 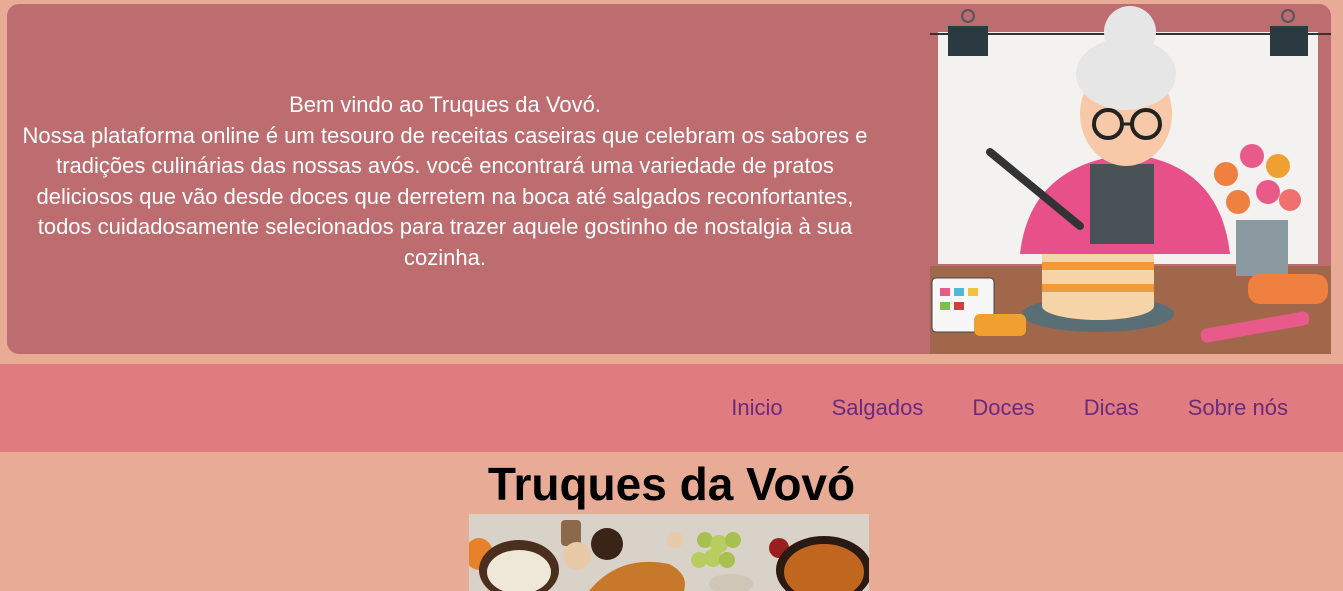 I want to click on nav-item-doces: Doces, so click(x=1003, y=408).